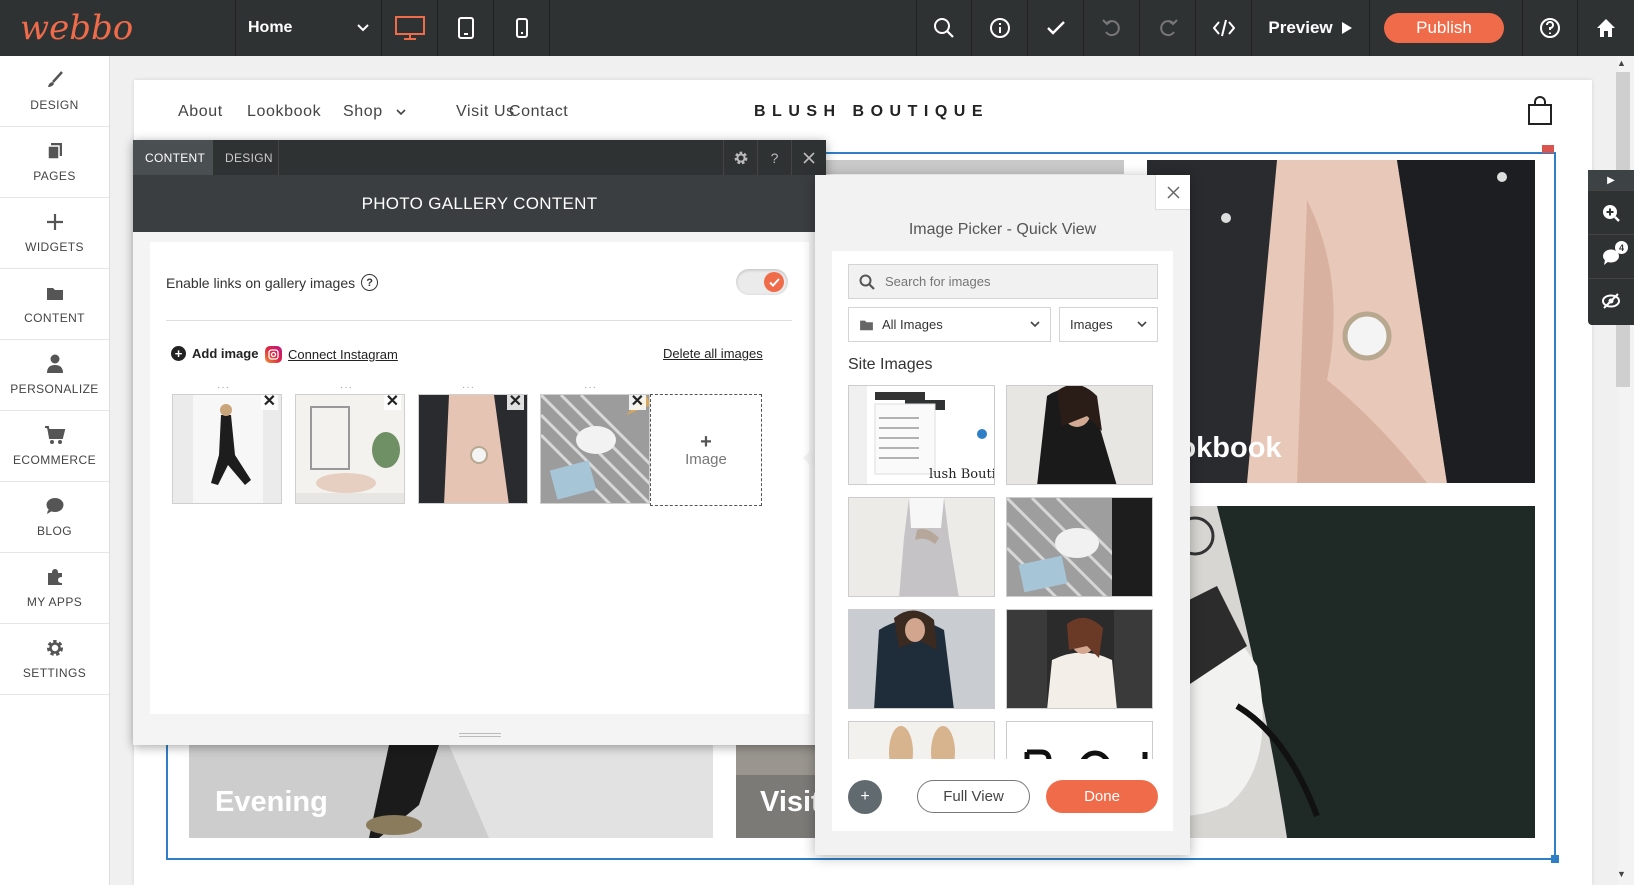 Image resolution: width=1634 pixels, height=885 pixels. I want to click on nav-link-visit-us: Visit Us, so click(485, 112).